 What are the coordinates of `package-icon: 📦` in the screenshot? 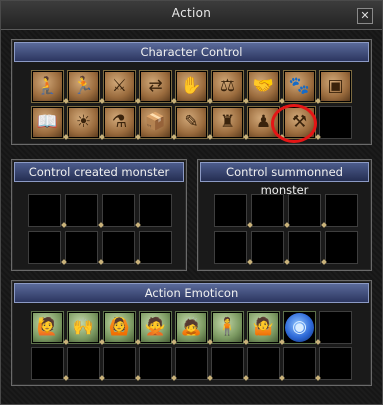 It's located at (155, 122).